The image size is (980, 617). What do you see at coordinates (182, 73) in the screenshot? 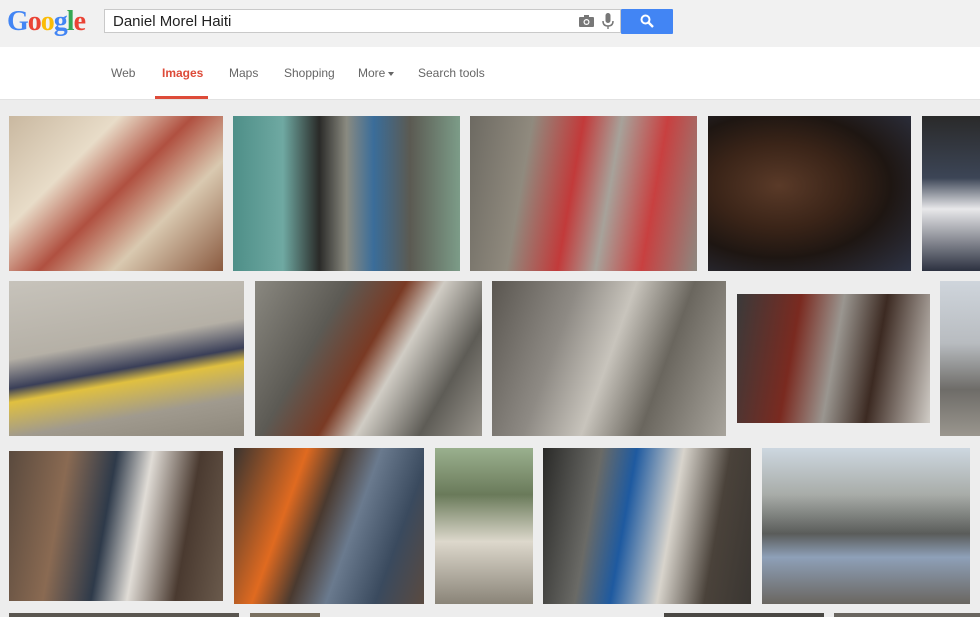
I see `tab-images: Images` at bounding box center [182, 73].